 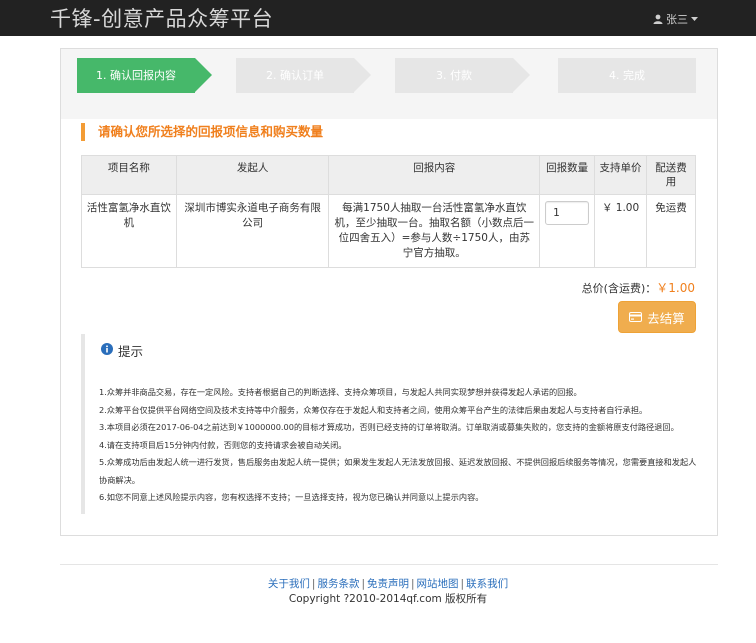 I want to click on cell-unit-price: ￥ 1.00, so click(x=621, y=231).